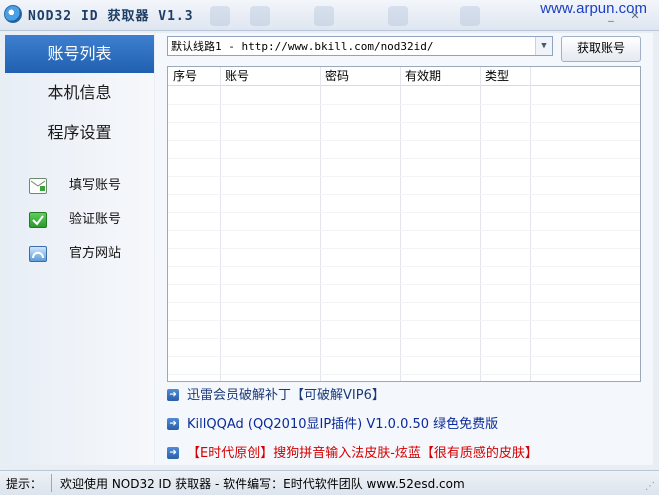 This screenshot has width=659, height=495. Describe the element at coordinates (611, 16) in the screenshot. I see `minimize-icon: _` at that location.